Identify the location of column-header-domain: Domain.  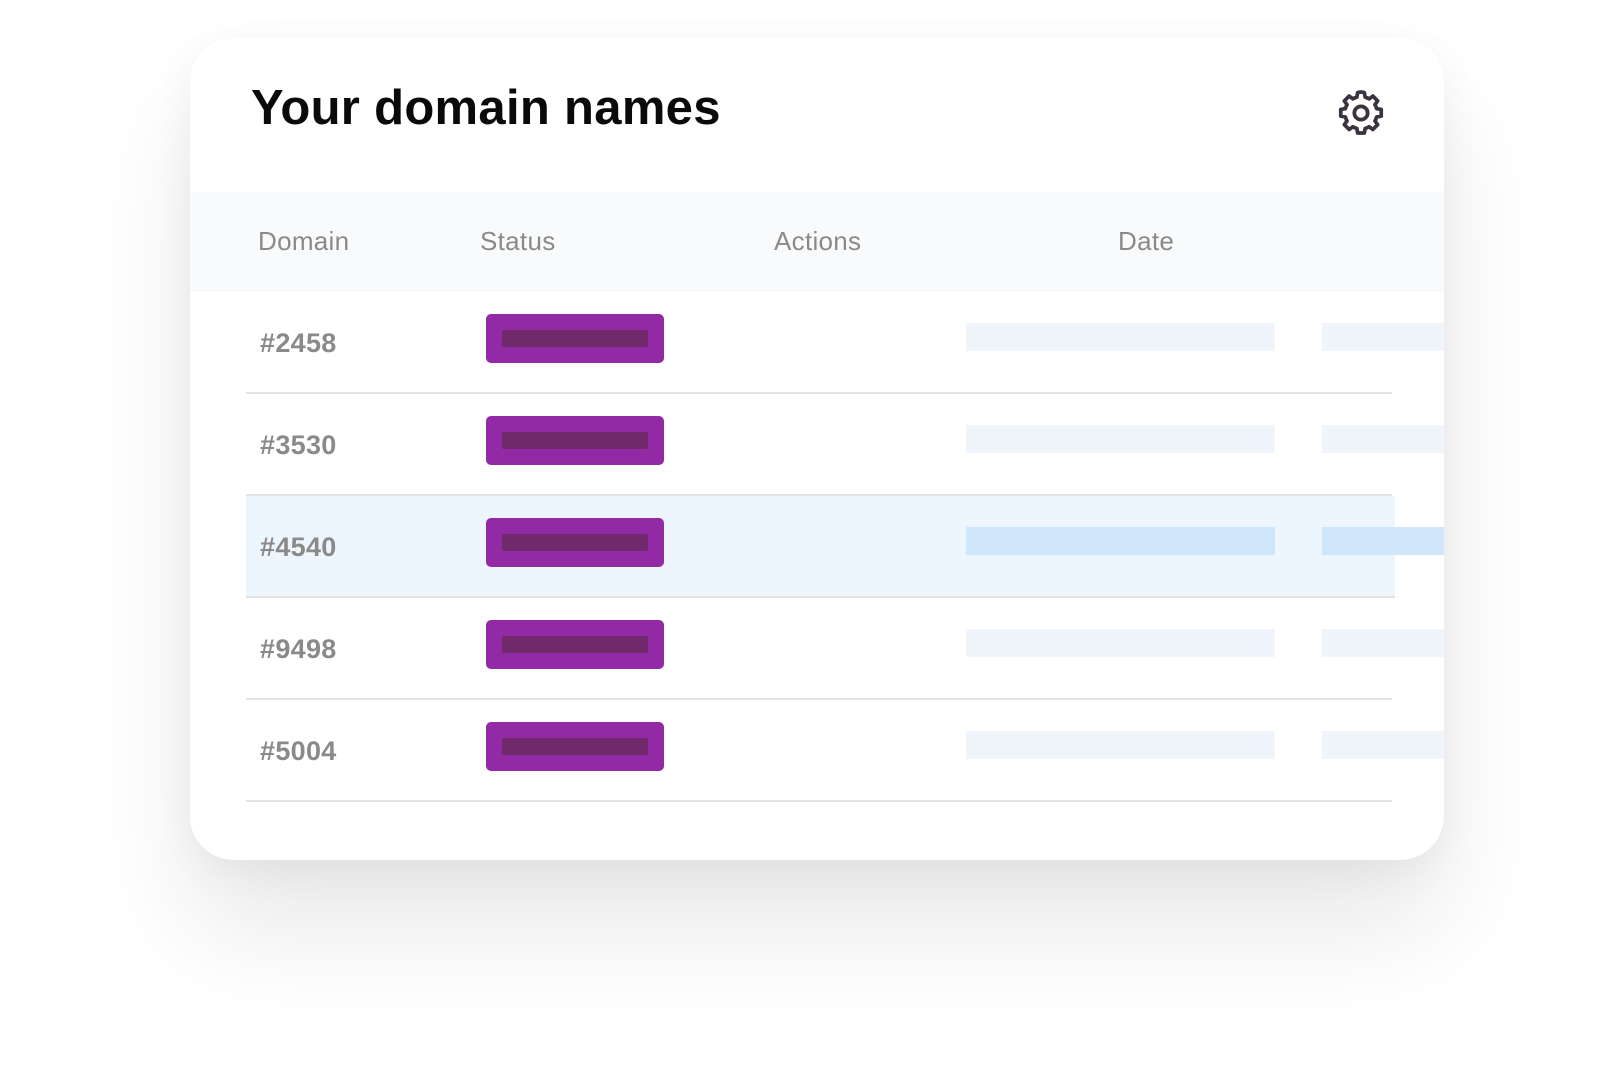
(303, 241).